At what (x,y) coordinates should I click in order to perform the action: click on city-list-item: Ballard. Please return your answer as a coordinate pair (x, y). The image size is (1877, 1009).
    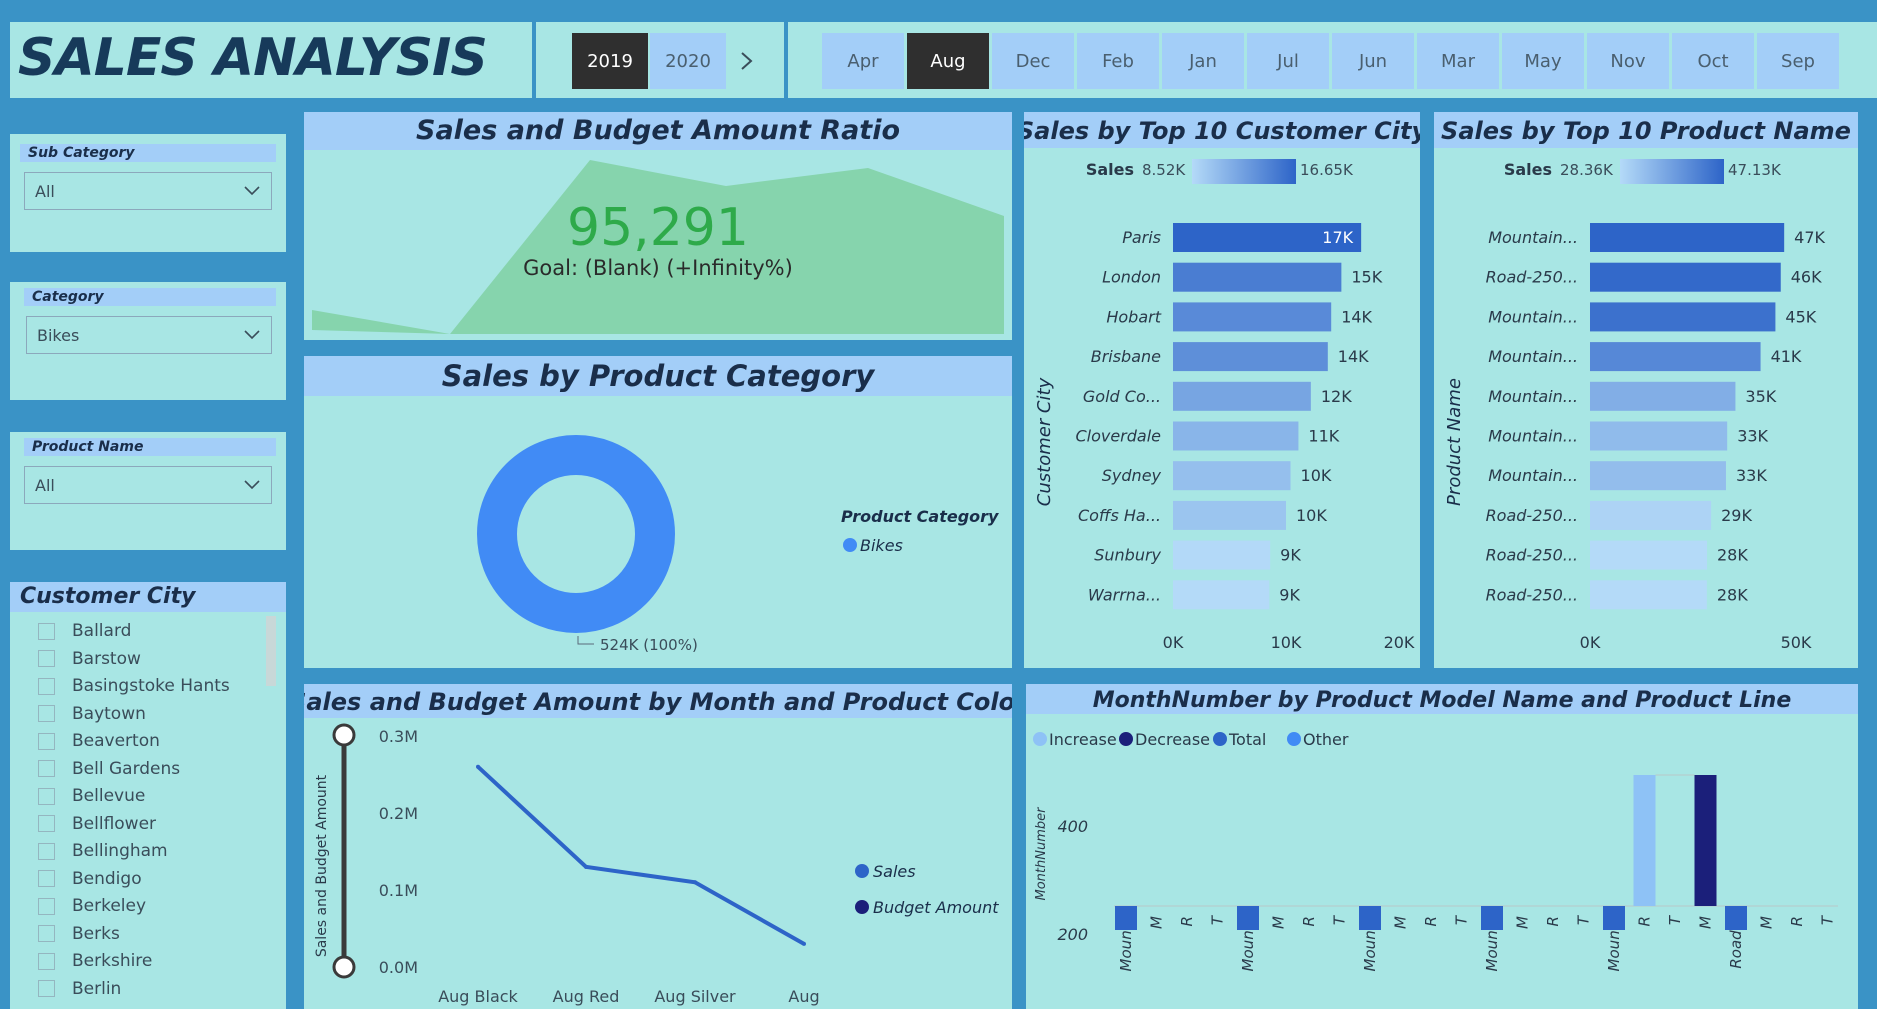
    Looking at the image, I should click on (84, 631).